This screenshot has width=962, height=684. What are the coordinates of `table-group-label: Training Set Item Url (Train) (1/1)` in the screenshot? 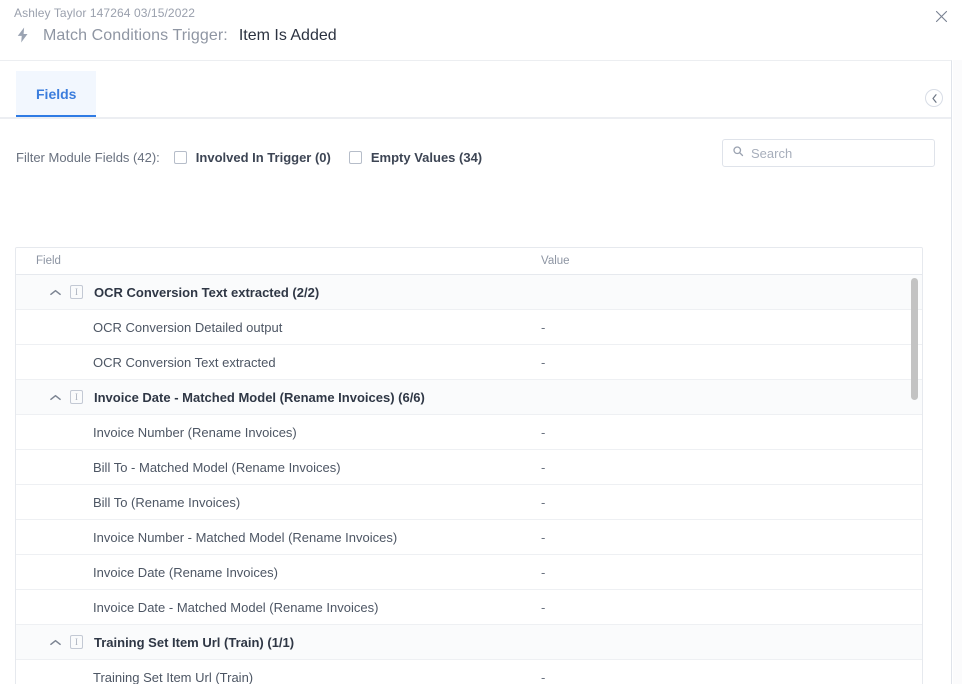 It's located at (194, 642).